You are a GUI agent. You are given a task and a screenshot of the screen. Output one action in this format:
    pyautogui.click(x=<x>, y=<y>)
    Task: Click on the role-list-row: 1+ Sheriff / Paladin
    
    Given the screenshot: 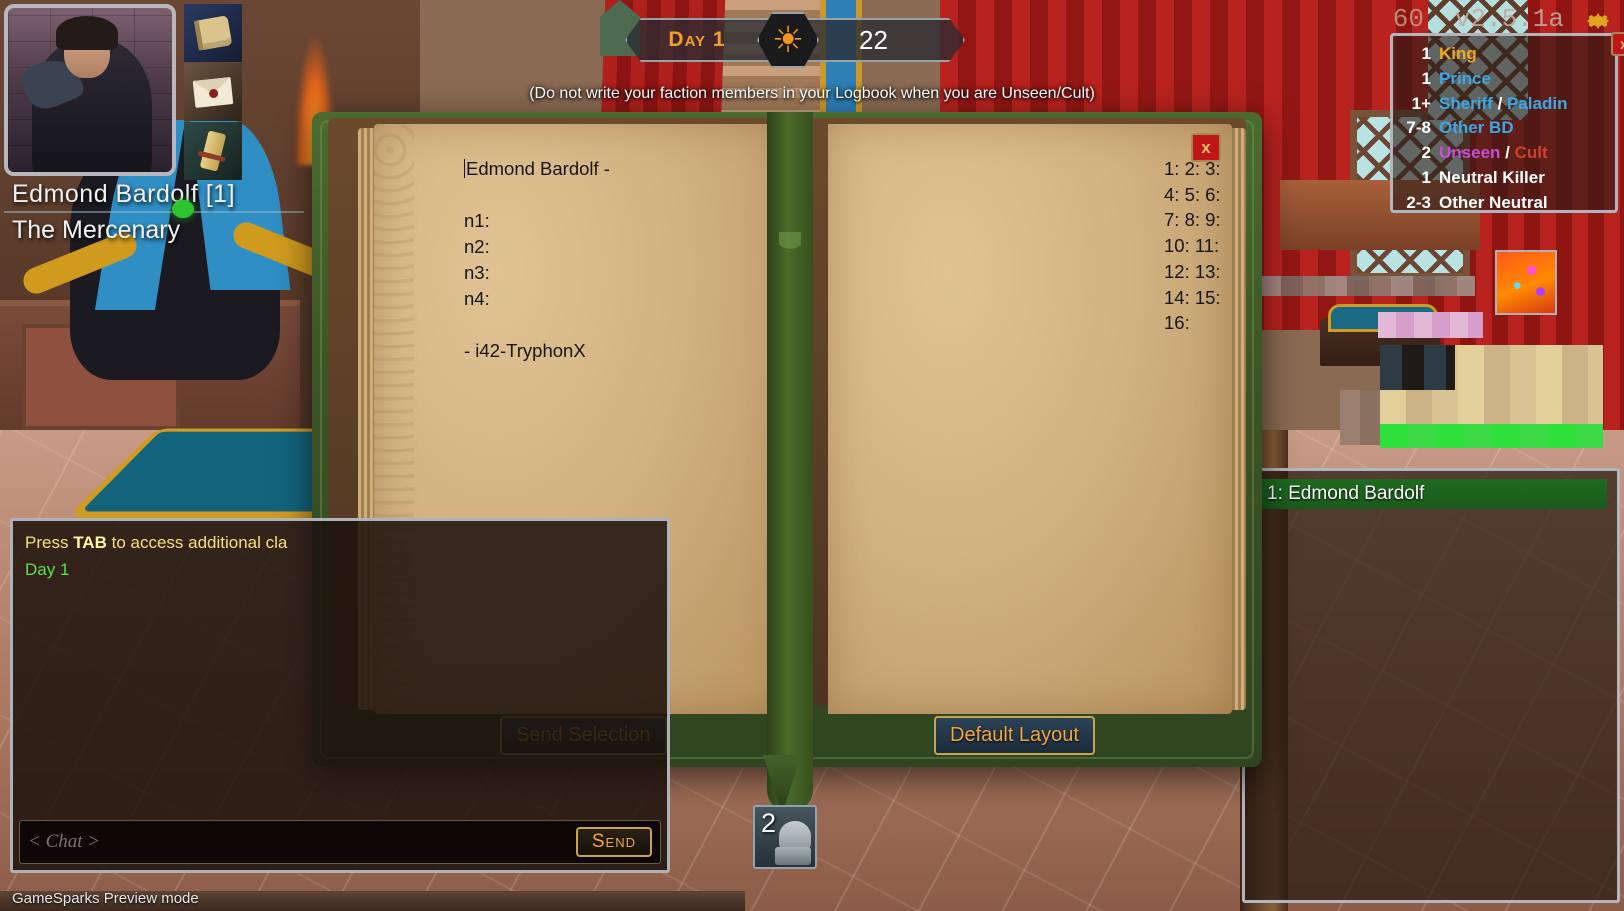 What is the action you would take?
    pyautogui.click(x=1501, y=104)
    